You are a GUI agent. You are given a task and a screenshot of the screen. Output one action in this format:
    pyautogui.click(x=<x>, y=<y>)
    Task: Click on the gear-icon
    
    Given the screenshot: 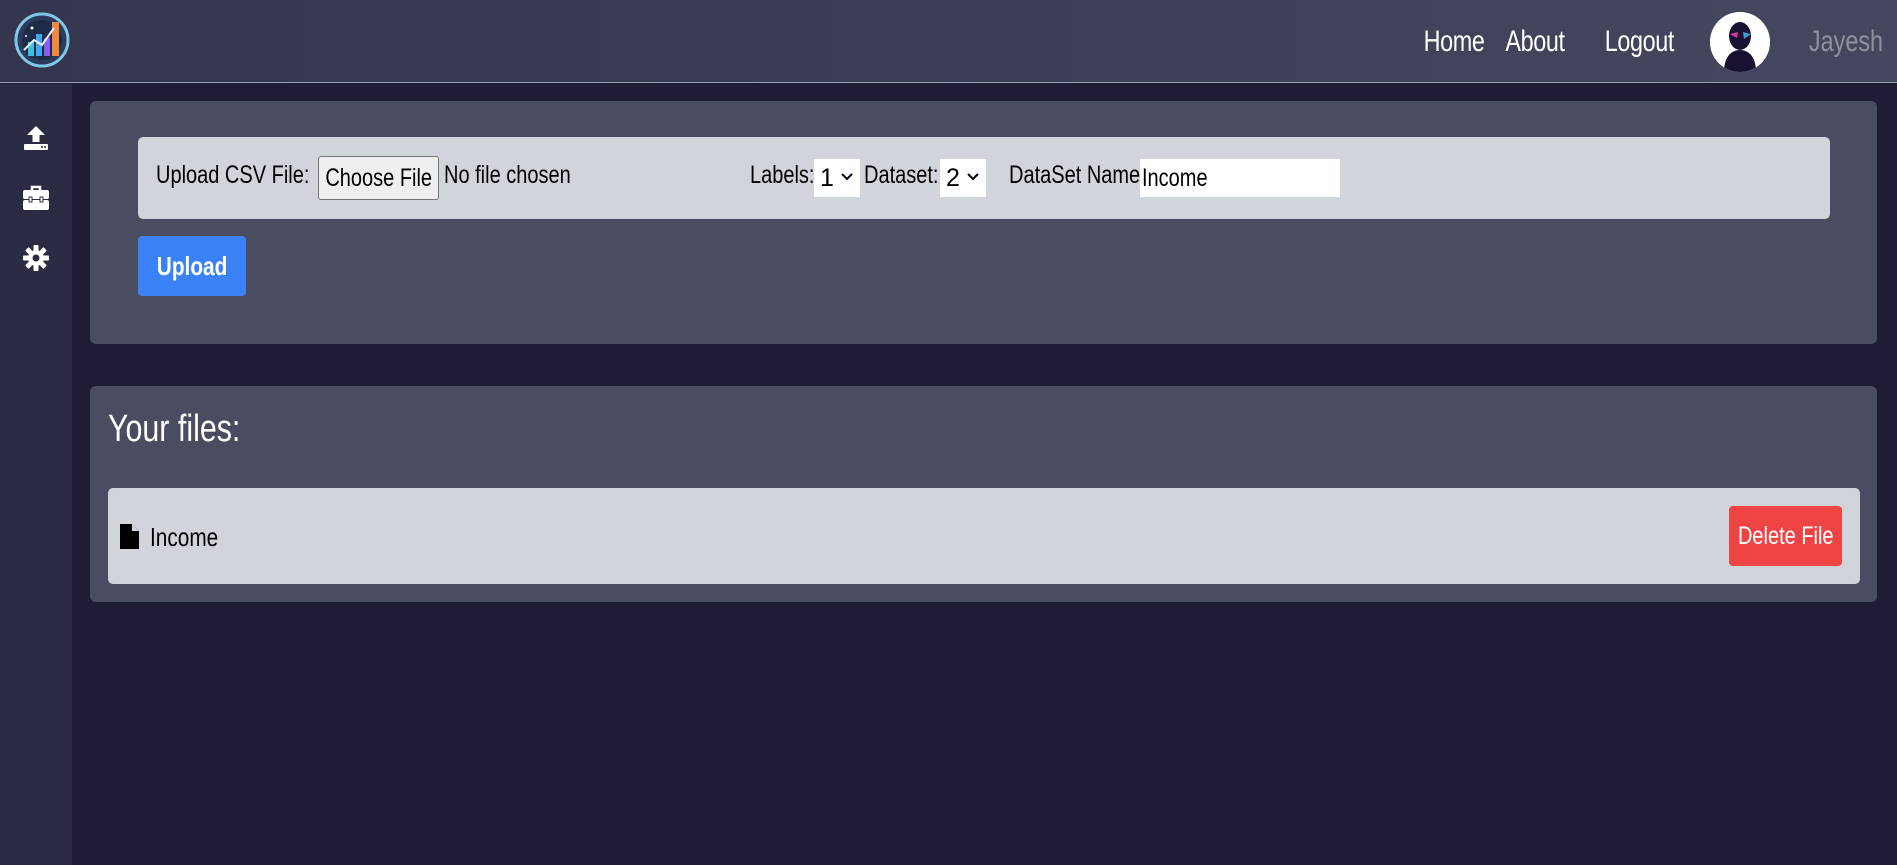 What is the action you would take?
    pyautogui.click(x=36, y=258)
    